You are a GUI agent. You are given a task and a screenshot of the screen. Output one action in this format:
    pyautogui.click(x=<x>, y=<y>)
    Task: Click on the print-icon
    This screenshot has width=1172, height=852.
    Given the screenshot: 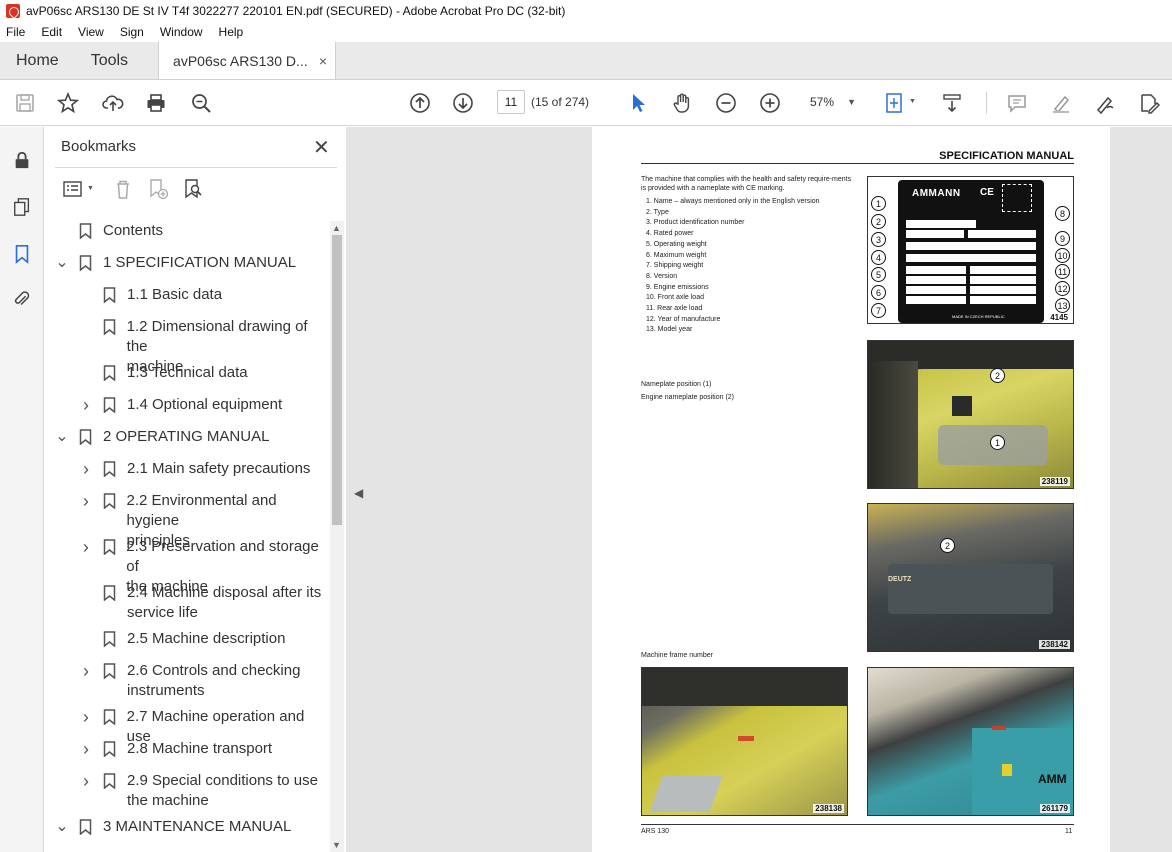 What is the action you would take?
    pyautogui.click(x=156, y=103)
    